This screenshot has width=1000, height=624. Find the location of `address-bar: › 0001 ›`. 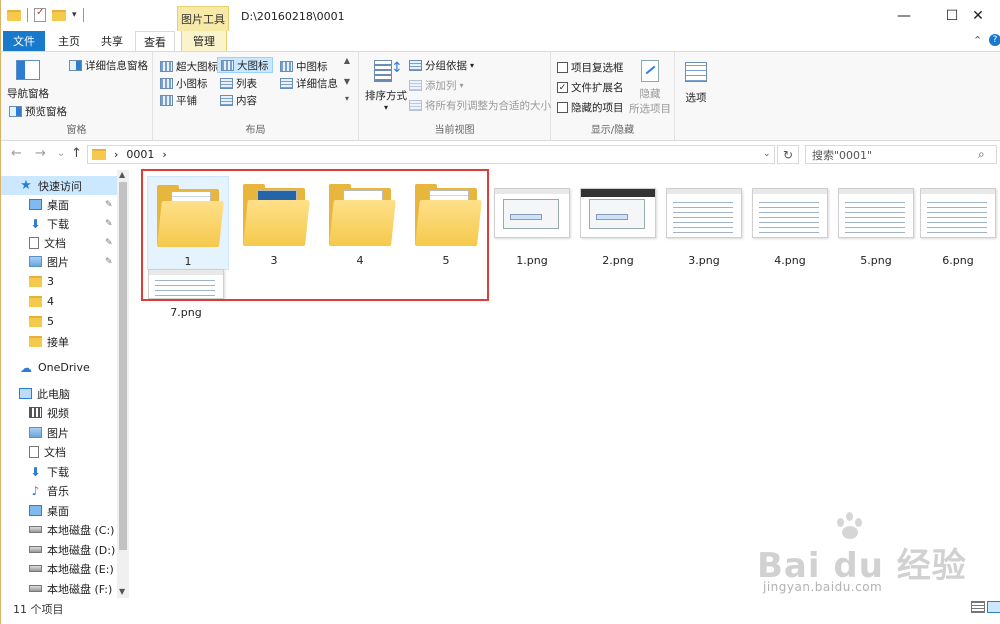

address-bar: › 0001 › is located at coordinates (431, 154).